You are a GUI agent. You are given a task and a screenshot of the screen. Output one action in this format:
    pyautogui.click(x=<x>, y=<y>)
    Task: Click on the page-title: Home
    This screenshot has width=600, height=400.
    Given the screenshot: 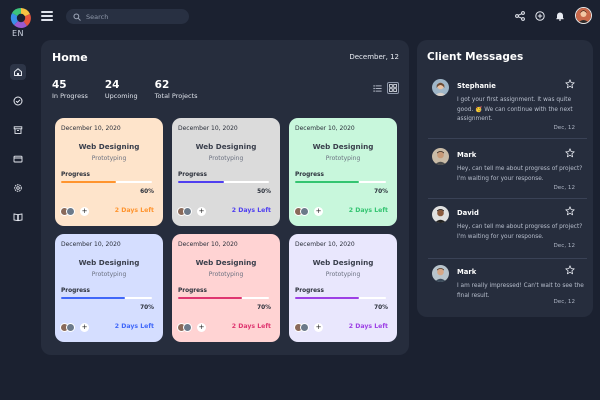 What is the action you would take?
    pyautogui.click(x=70, y=57)
    